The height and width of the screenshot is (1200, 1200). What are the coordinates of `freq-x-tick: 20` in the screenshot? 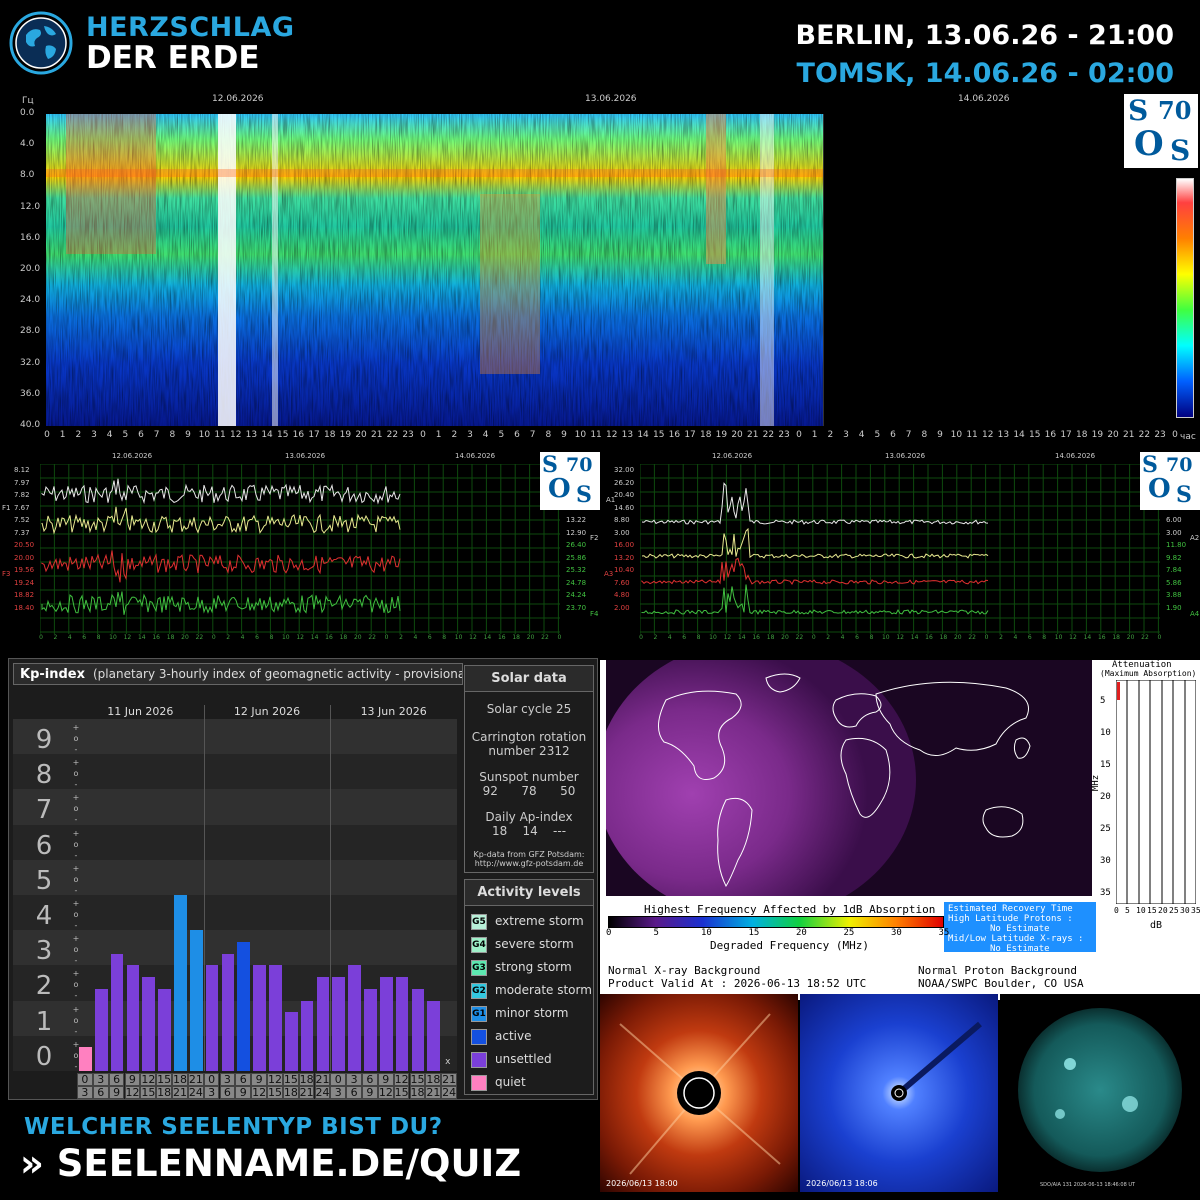 It's located at (185, 637).